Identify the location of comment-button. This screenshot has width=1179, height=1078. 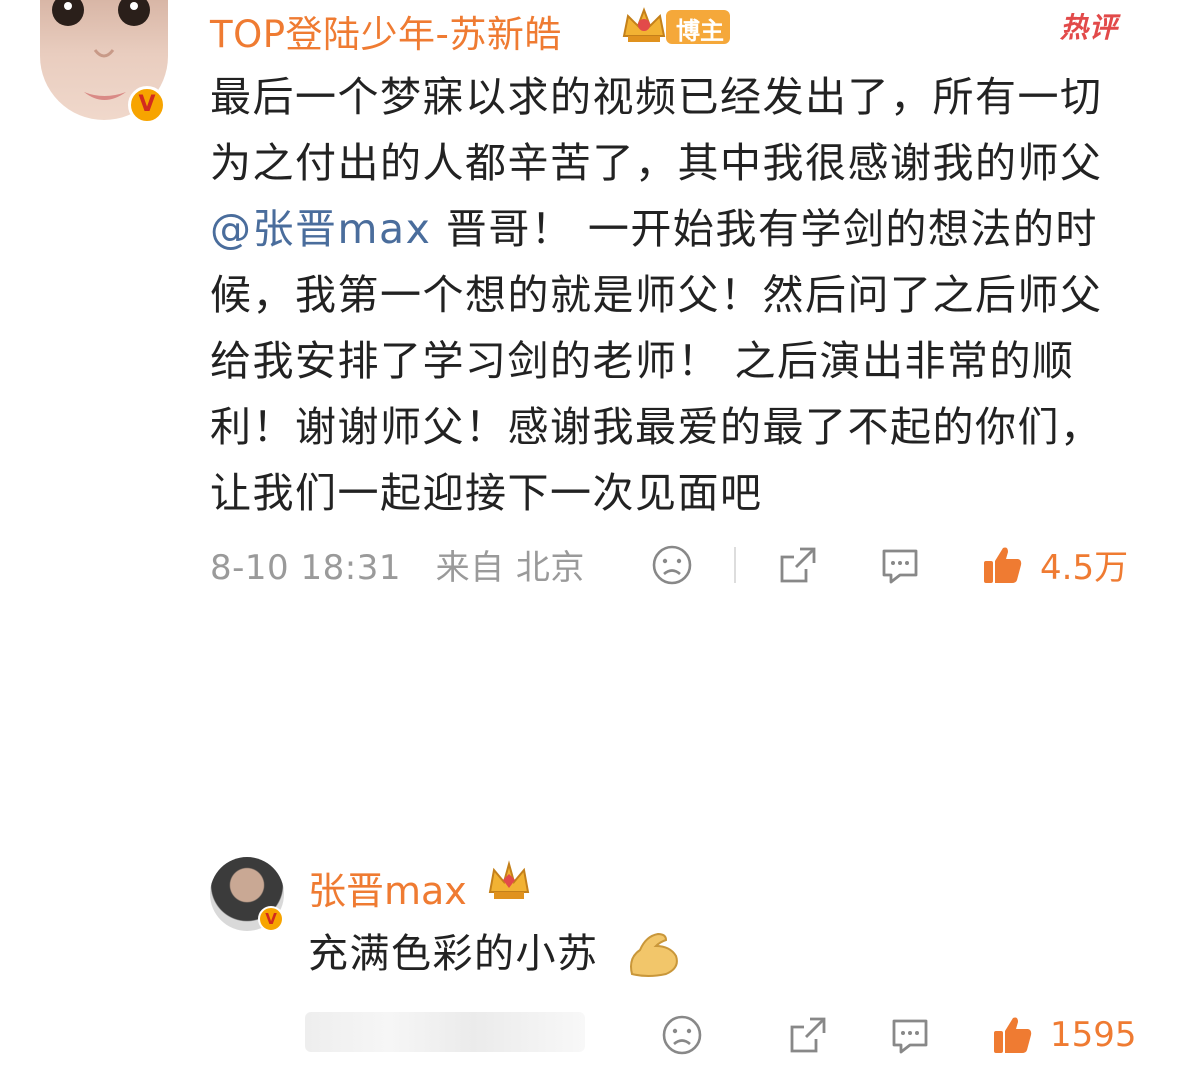
(900, 565).